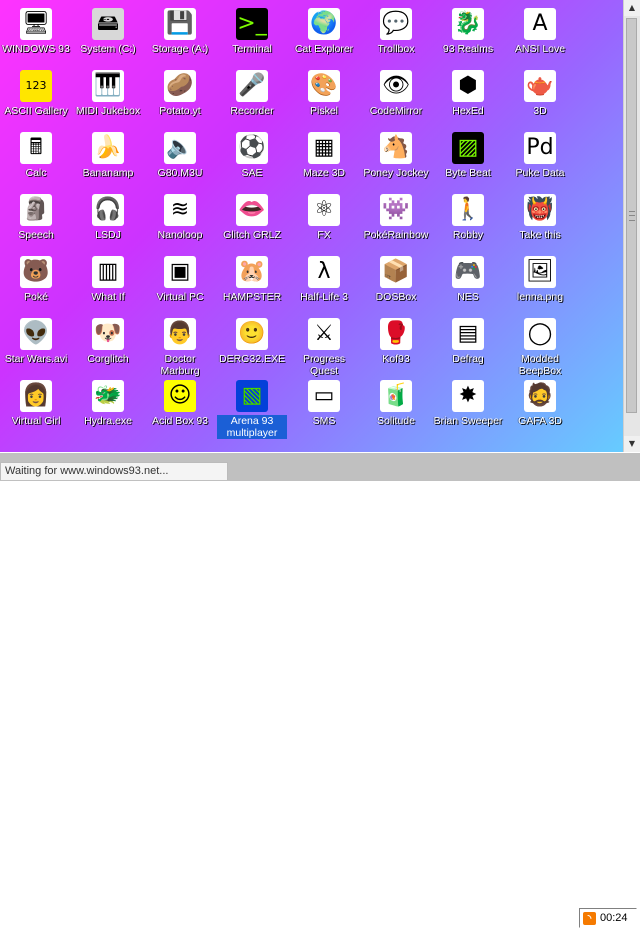  I want to click on desktop-icon-virtual-girl: 👩 Virtual Girl, so click(36, 403).